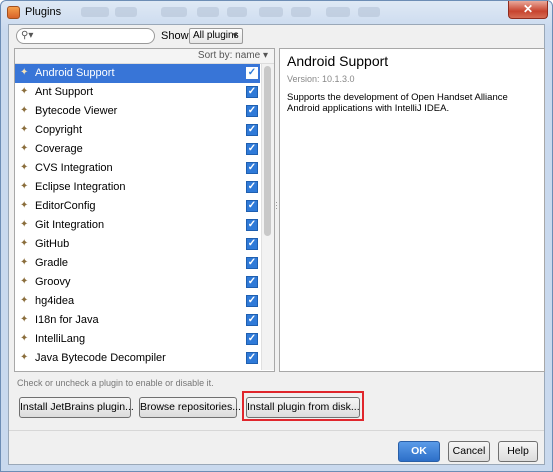 This screenshot has width=553, height=472. What do you see at coordinates (74, 168) in the screenshot?
I see `plugin-row-label: CVS Integration` at bounding box center [74, 168].